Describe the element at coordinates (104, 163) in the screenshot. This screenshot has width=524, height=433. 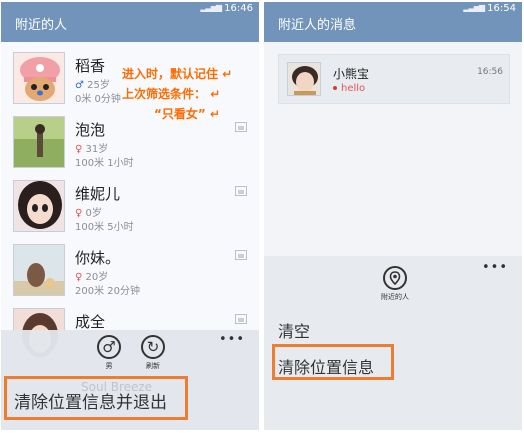
I see `person-distance: 100米 1小时` at that location.